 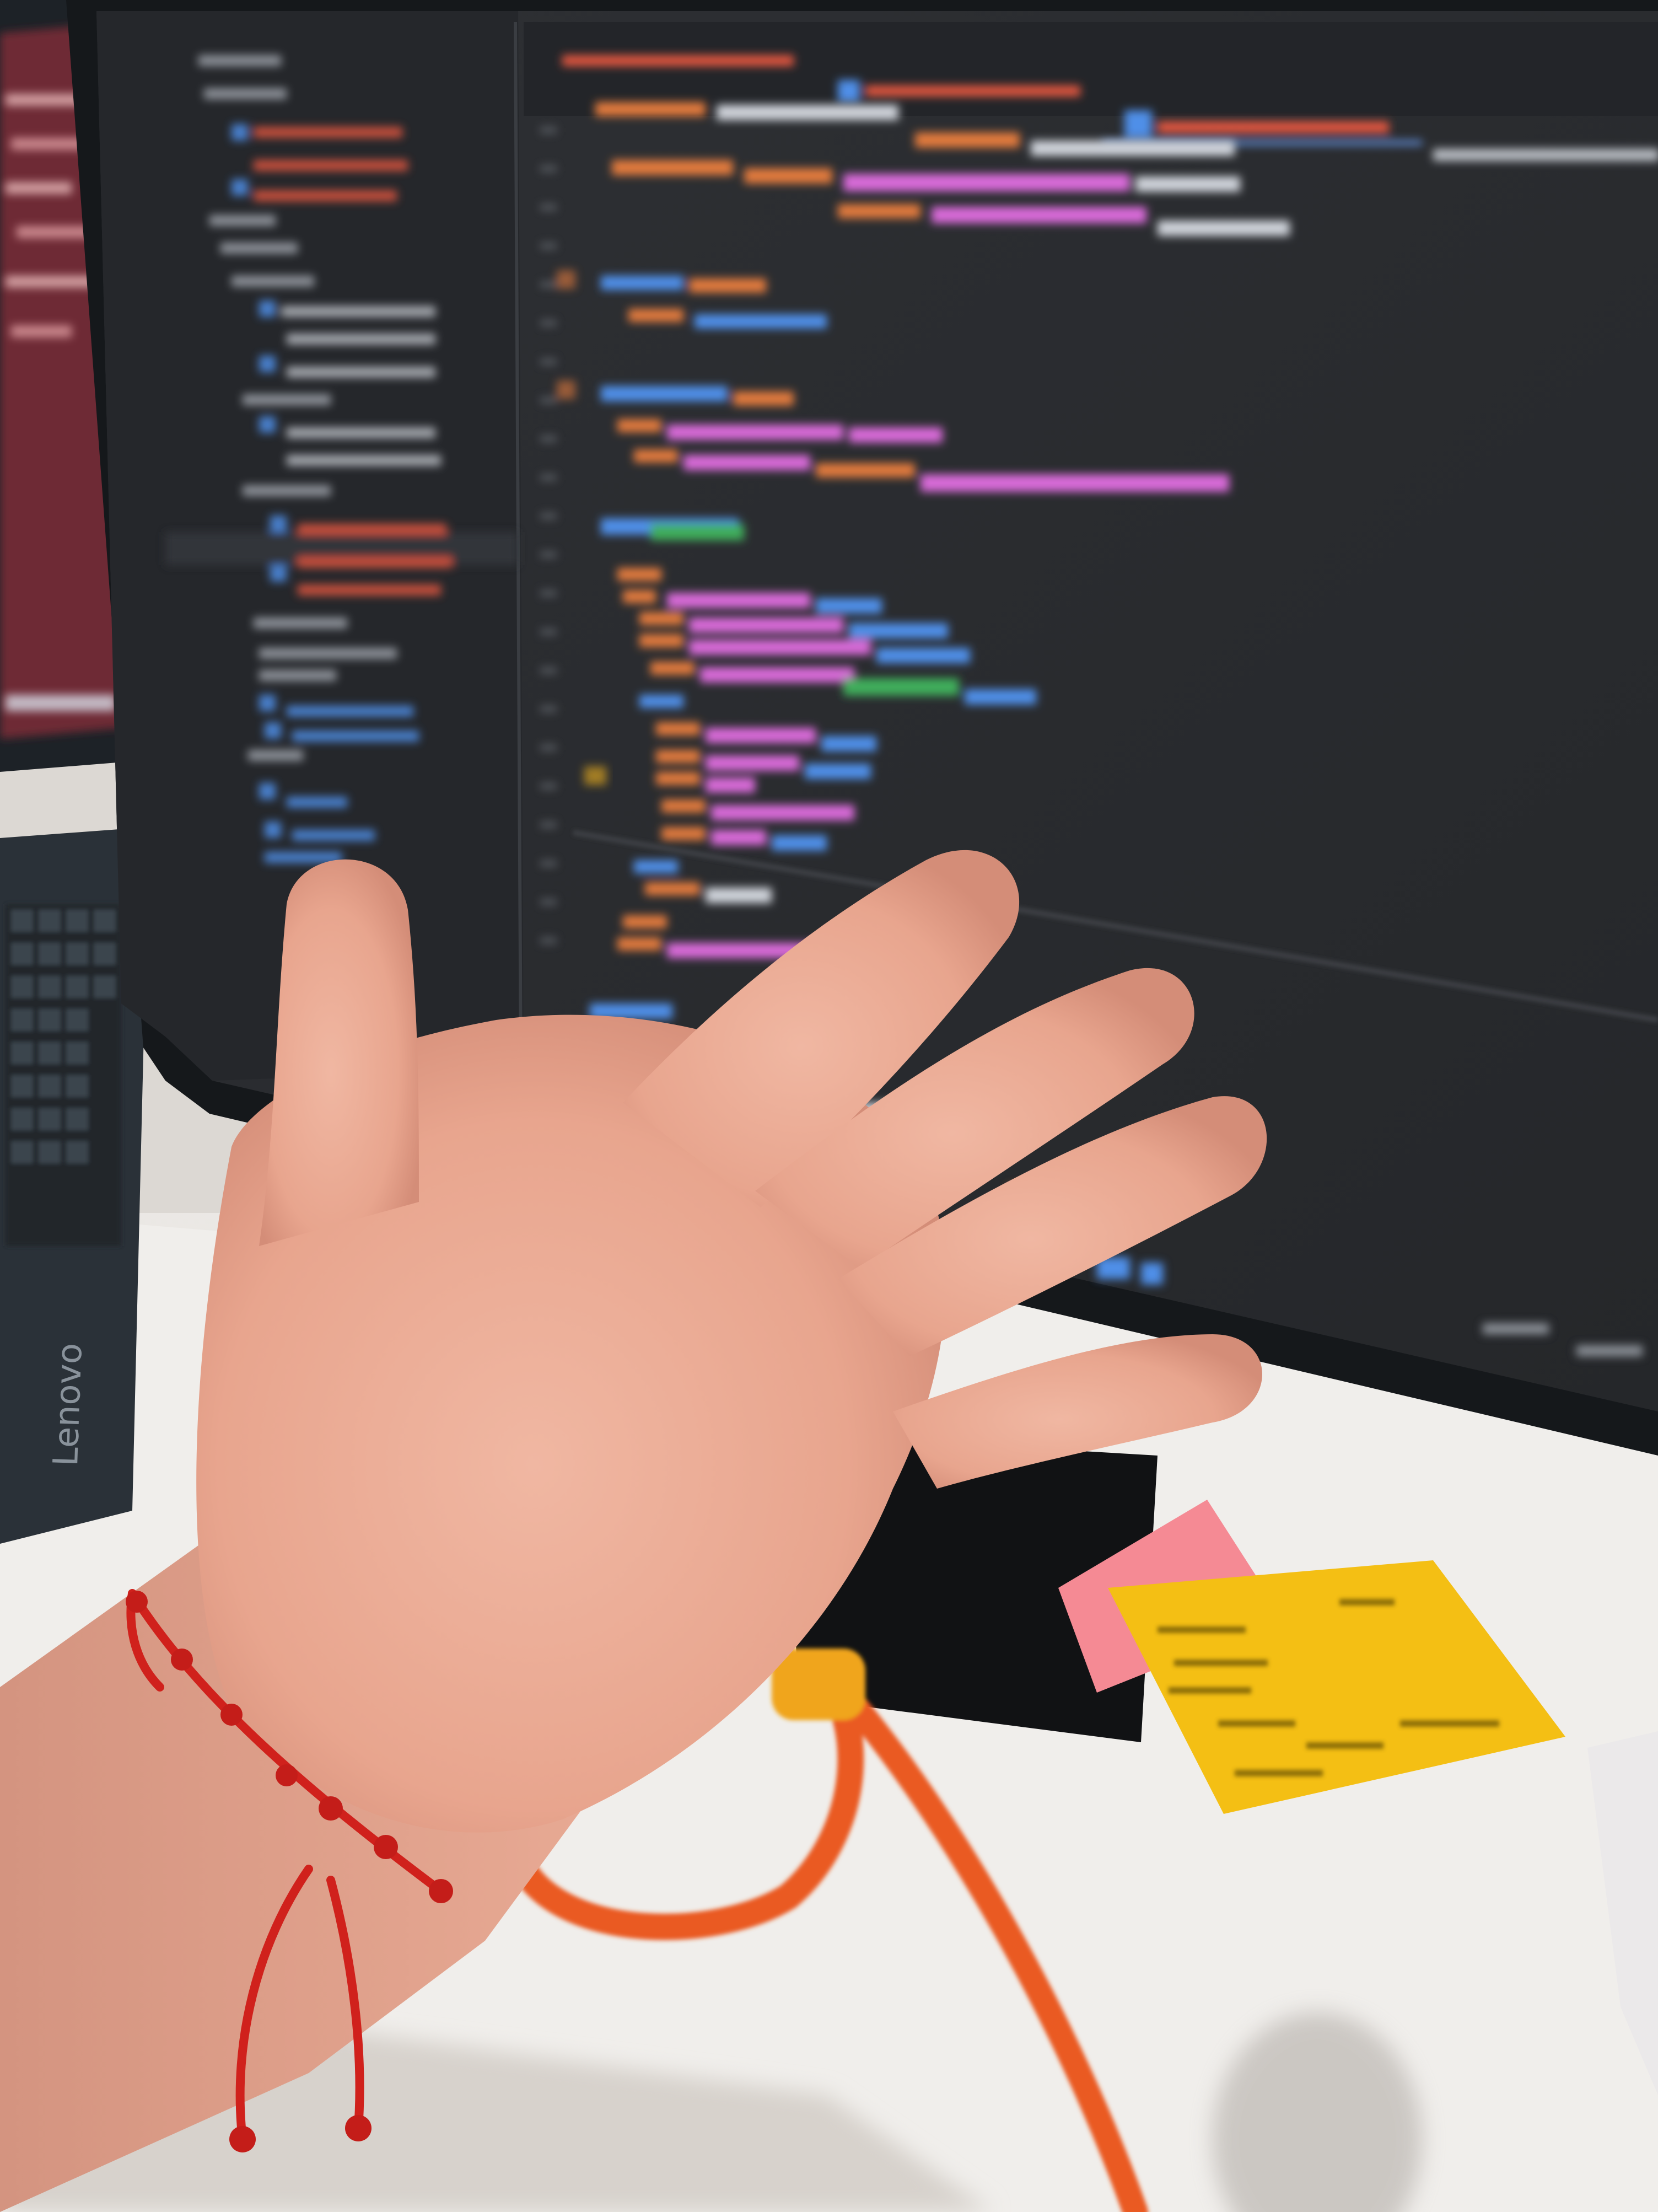 I want to click on cable-clip, so click(x=818, y=1684).